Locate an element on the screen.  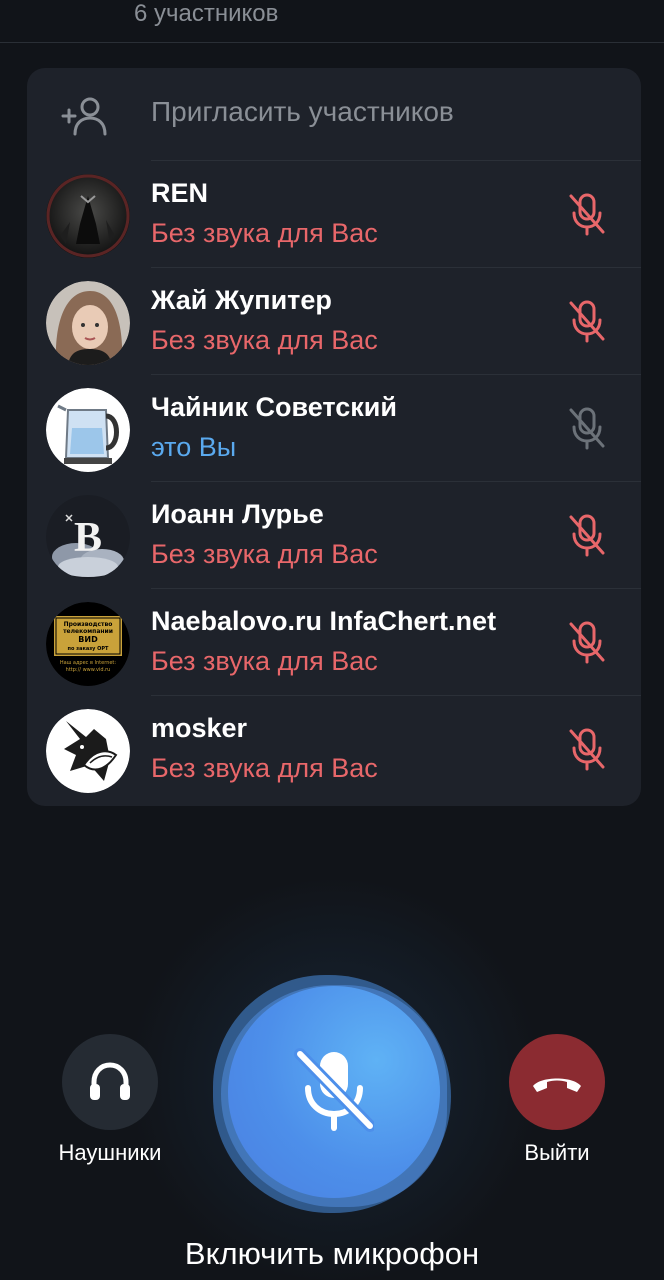
participants-count: 6 участников is located at coordinates (206, 13).